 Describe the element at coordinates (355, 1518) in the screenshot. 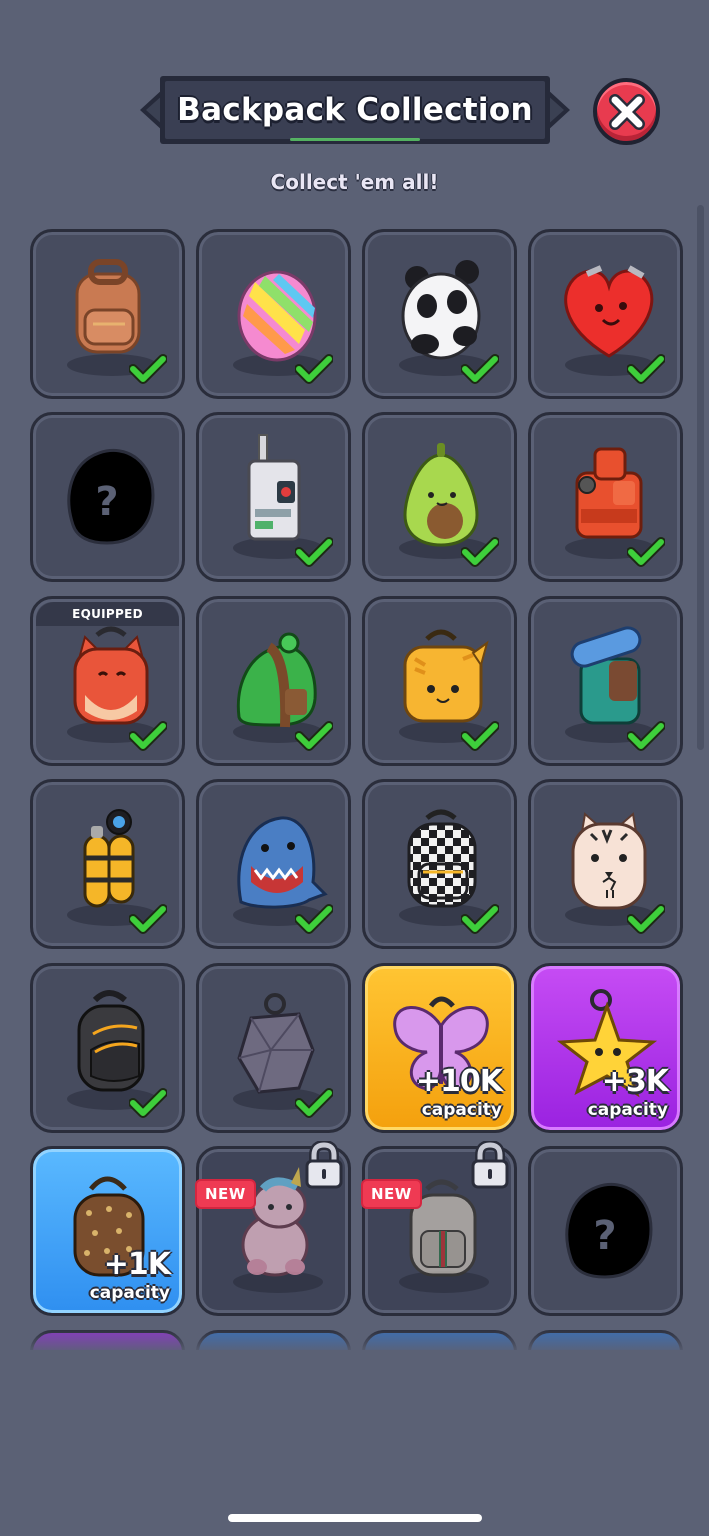

I see `home-indicator` at that location.